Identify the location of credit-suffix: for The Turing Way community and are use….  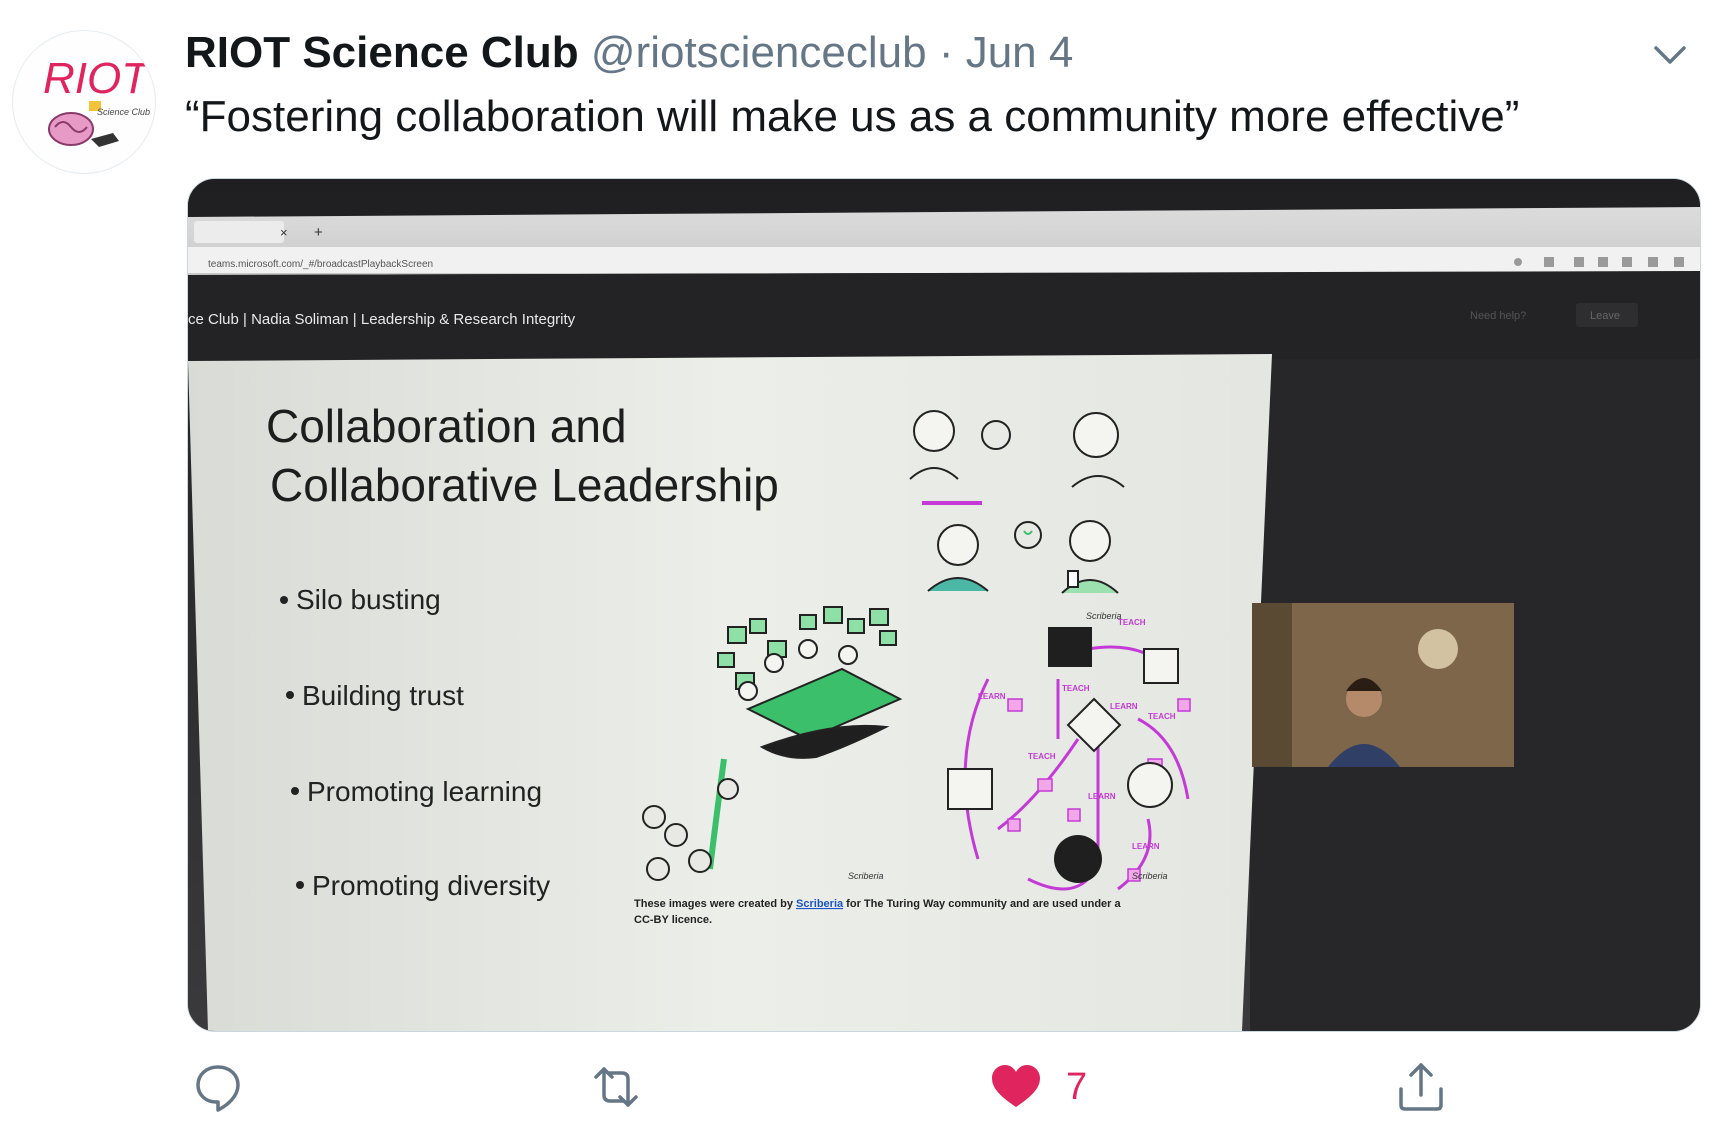
(982, 904).